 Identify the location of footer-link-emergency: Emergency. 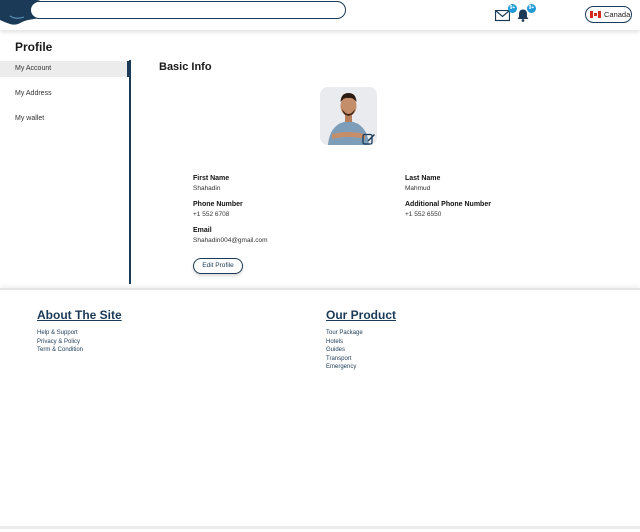
(361, 367).